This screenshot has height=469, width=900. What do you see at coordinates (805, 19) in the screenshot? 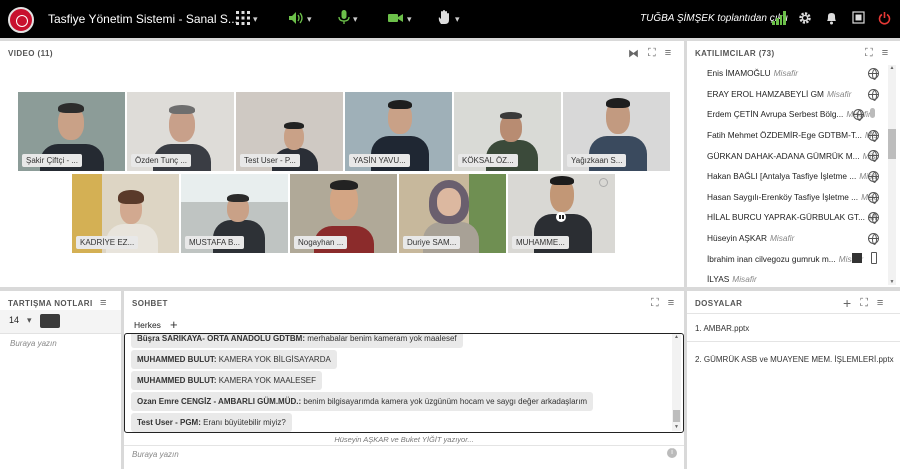
I see `settings-button` at bounding box center [805, 19].